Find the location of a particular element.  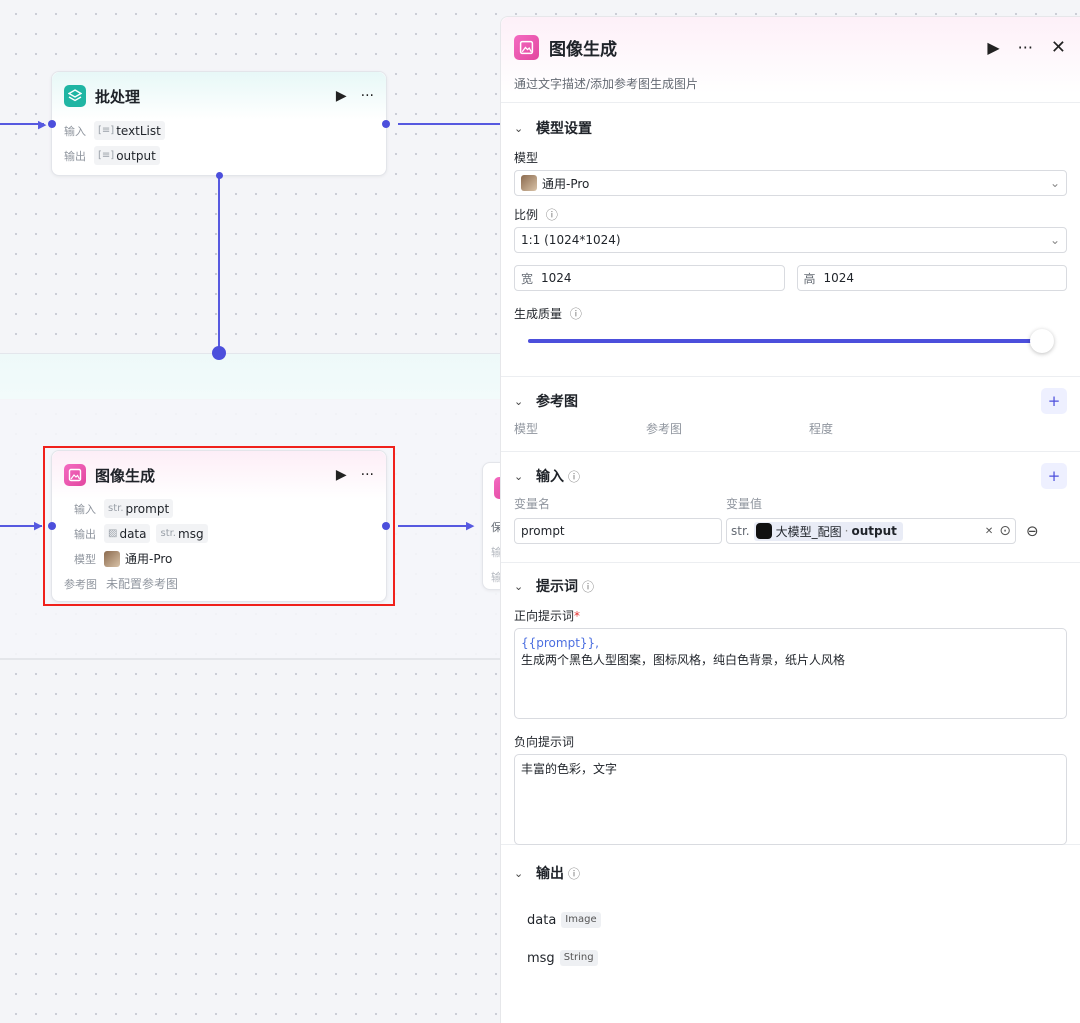

negative-prompt-textarea: 丰富的色彩，文字 is located at coordinates (790, 799).